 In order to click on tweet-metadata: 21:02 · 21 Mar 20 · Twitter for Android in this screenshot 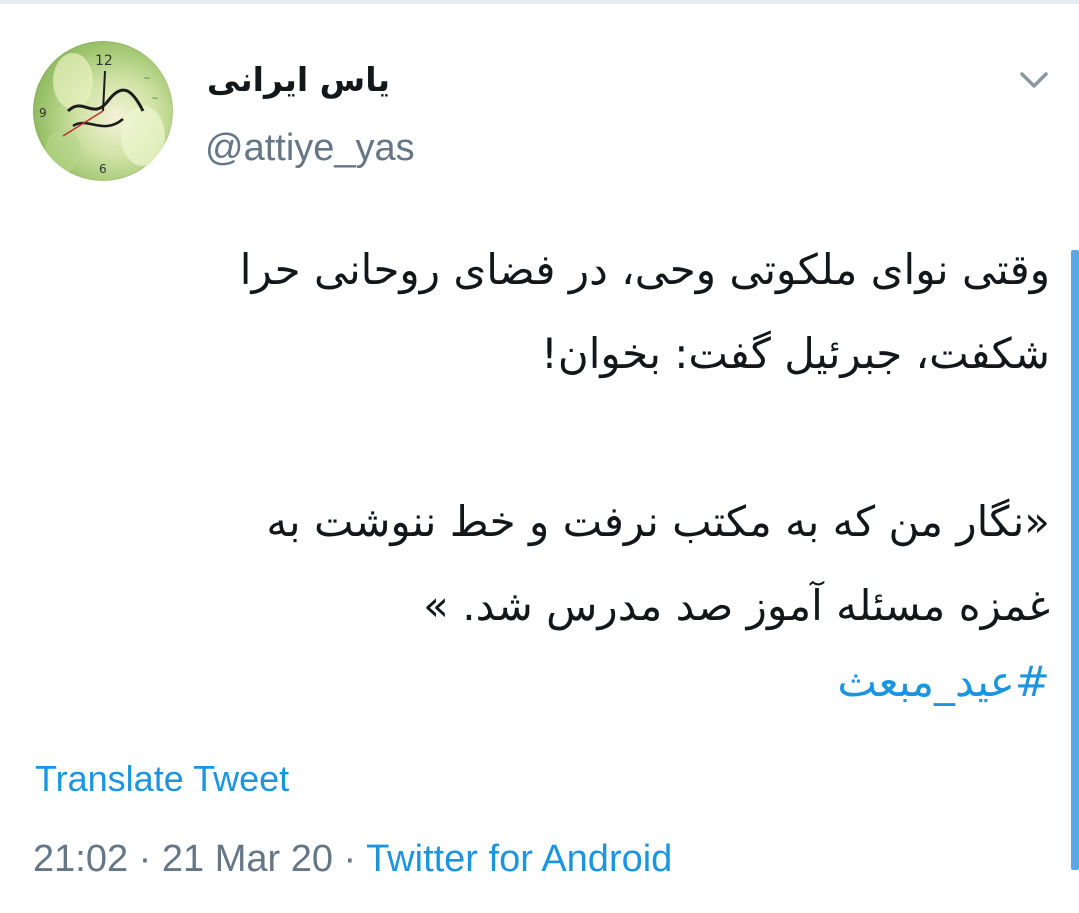, I will do `click(352, 859)`.